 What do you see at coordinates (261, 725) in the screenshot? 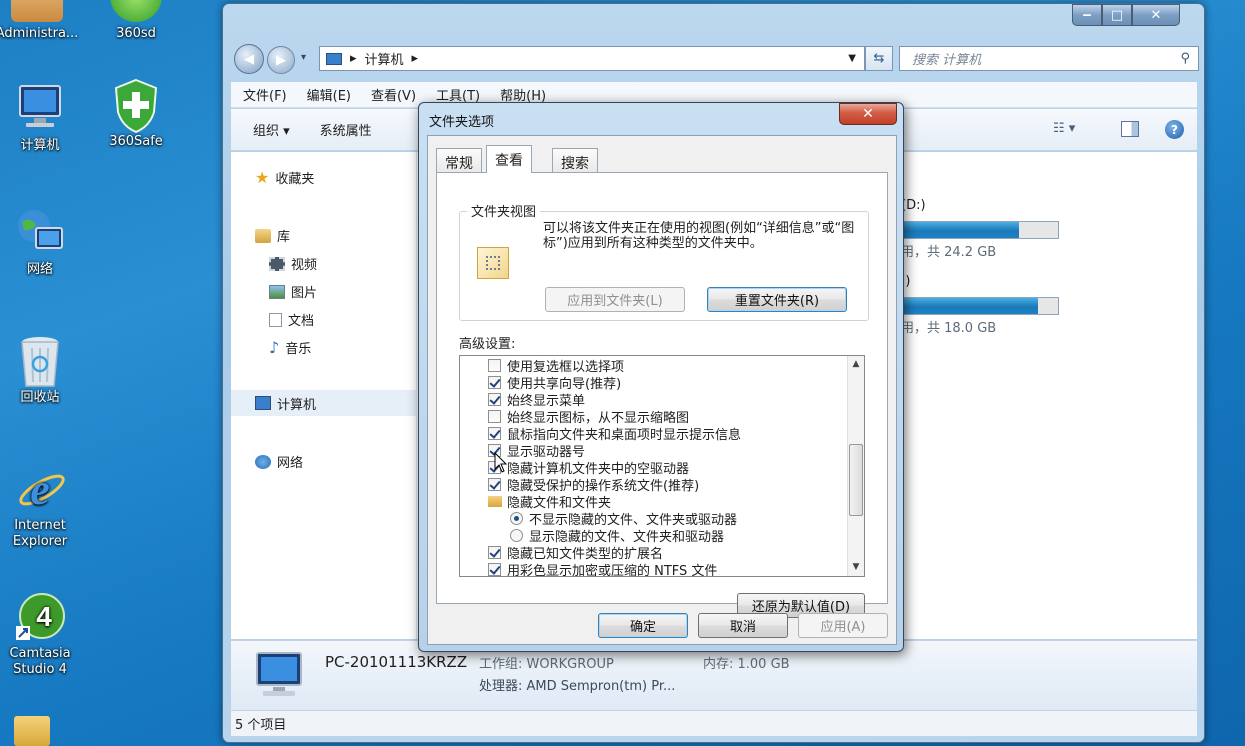
I see `item-count: 5 个项目` at bounding box center [261, 725].